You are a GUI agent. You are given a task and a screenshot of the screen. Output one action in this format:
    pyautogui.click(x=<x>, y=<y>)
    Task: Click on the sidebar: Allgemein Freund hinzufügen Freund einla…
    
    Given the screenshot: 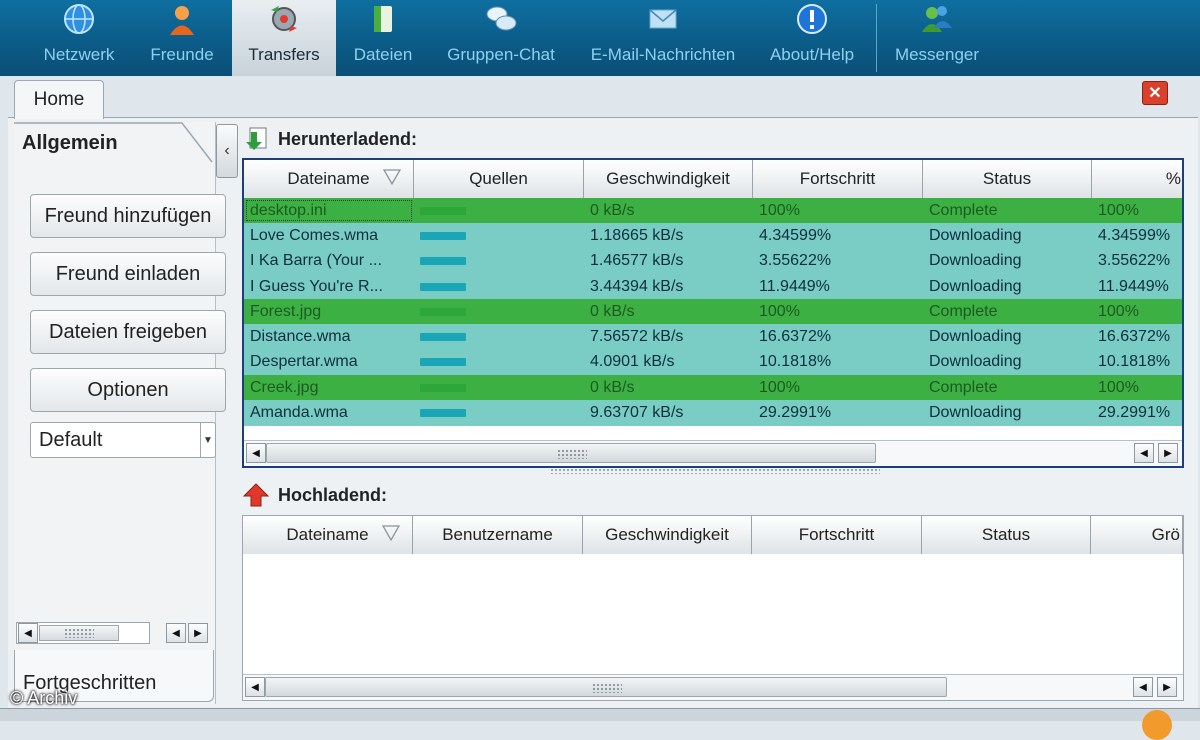 What is the action you would take?
    pyautogui.click(x=120, y=413)
    